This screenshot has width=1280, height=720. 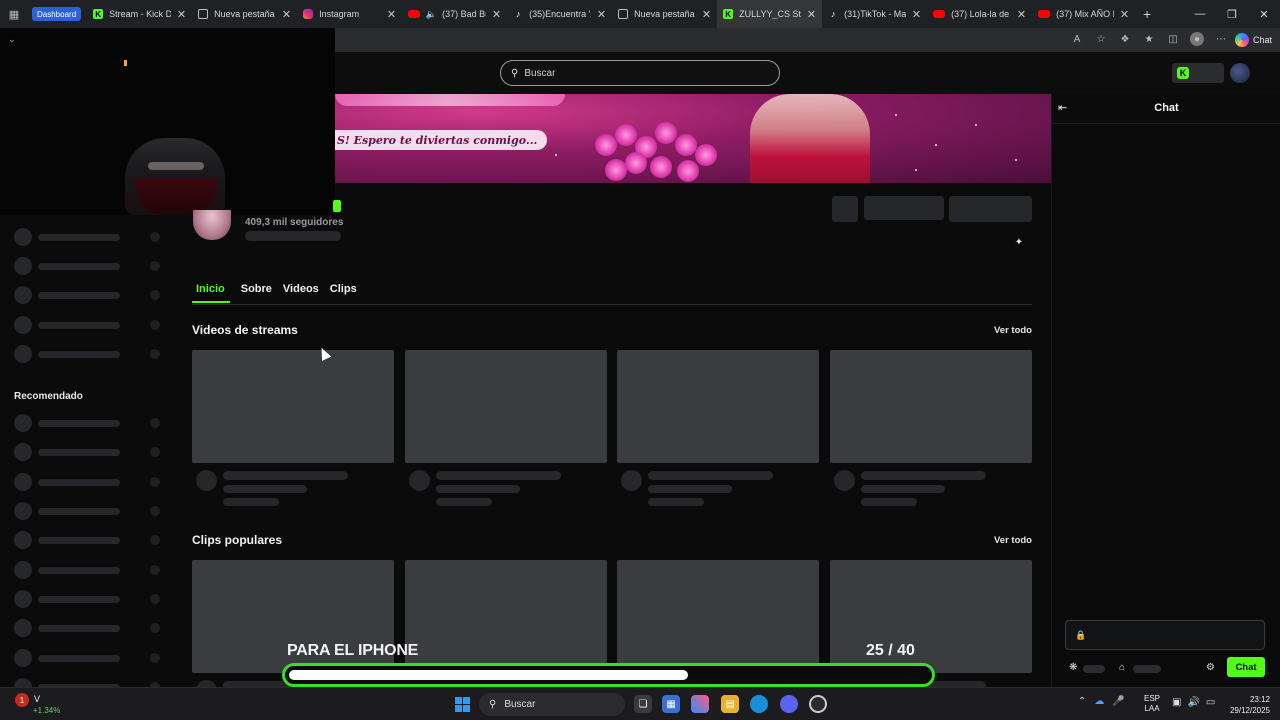 I want to click on notification-button-skeleton, so click(x=845, y=209).